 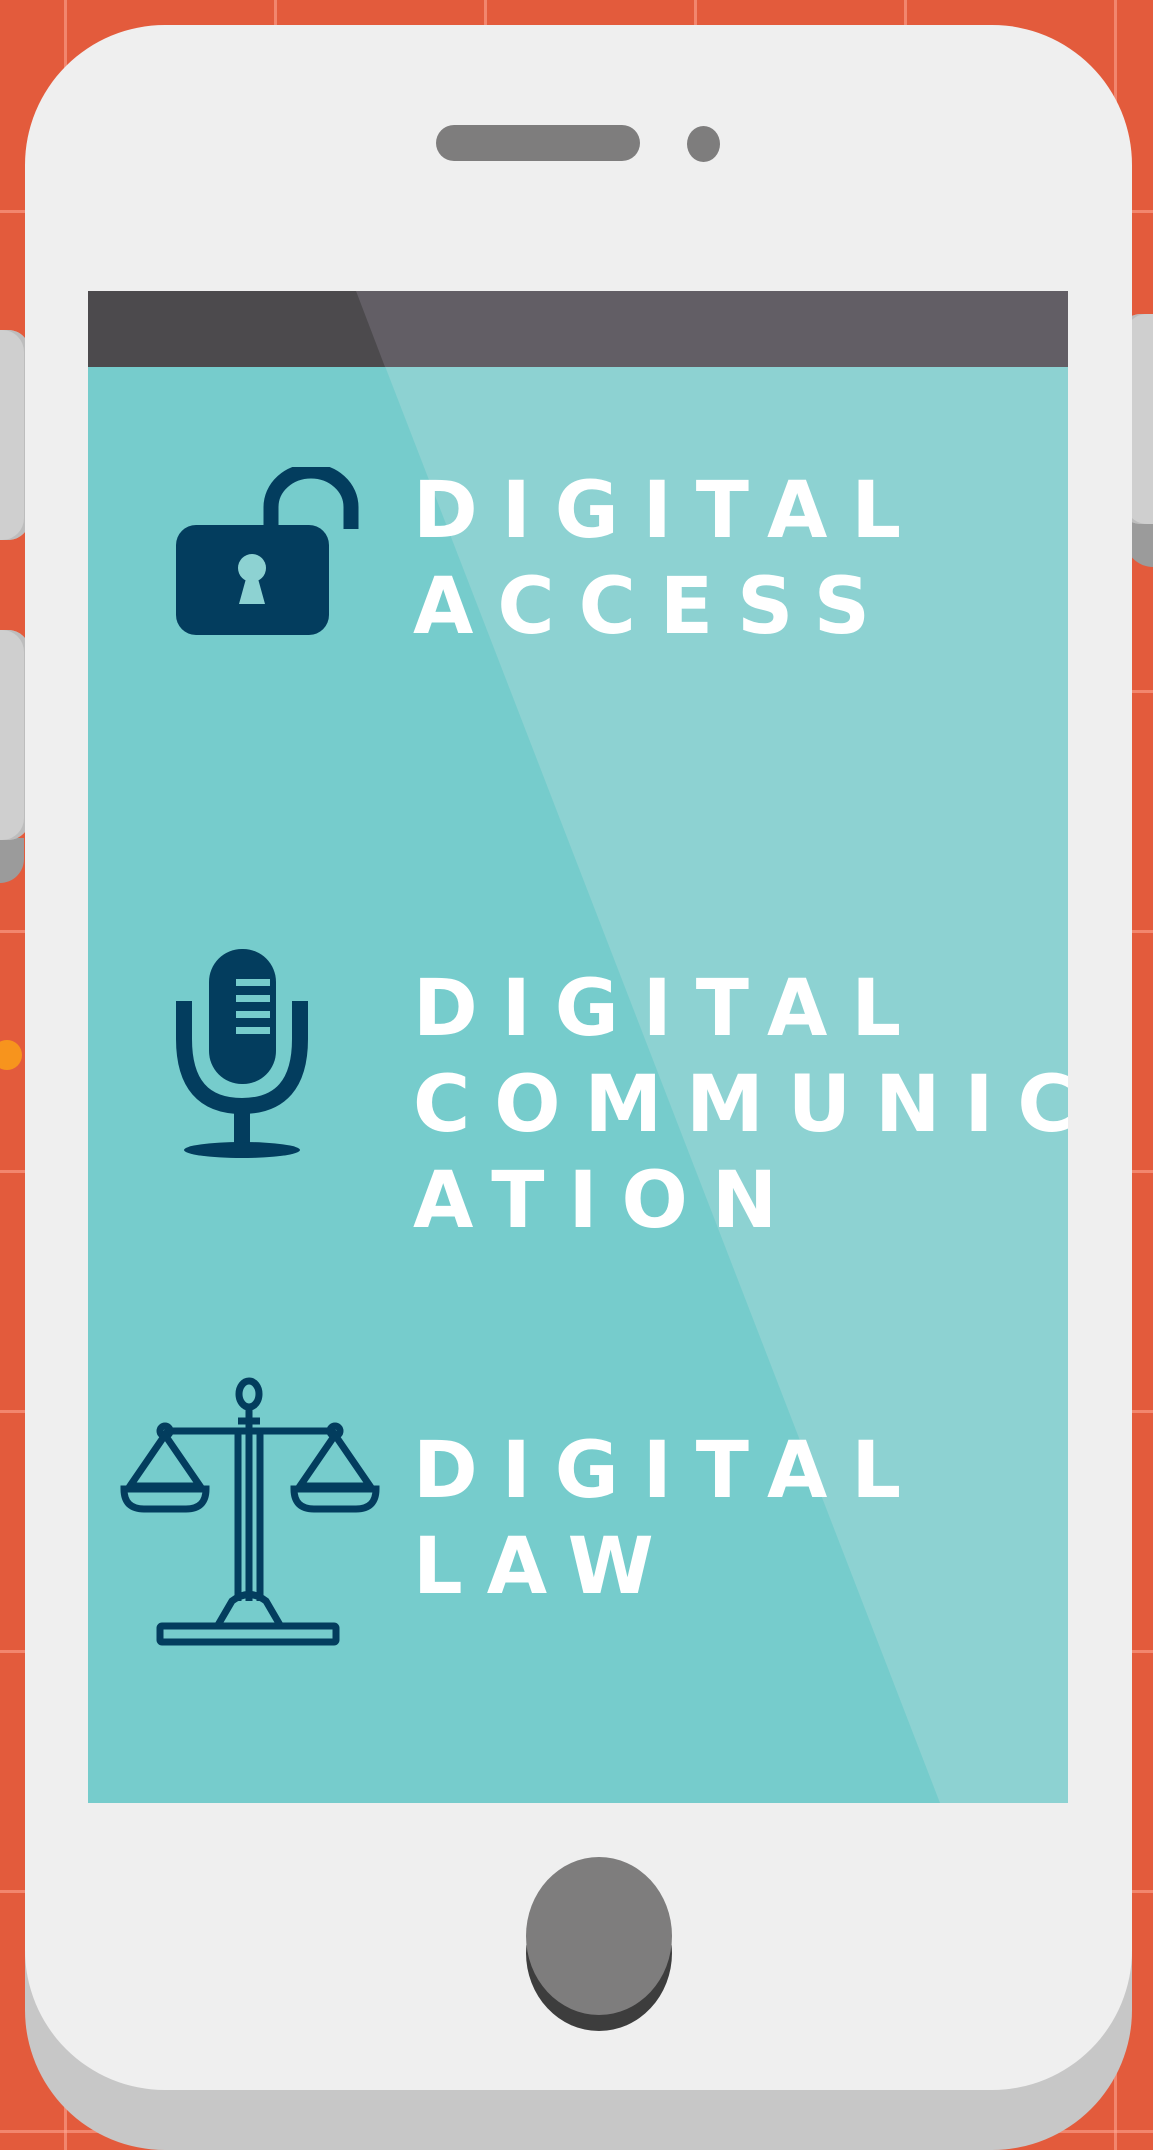 What do you see at coordinates (12, 860) in the screenshot?
I see `side-button-shadow` at bounding box center [12, 860].